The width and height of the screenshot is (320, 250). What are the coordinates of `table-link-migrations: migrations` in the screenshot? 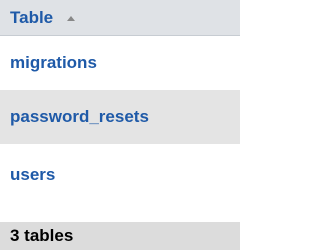 It's located at (53, 63).